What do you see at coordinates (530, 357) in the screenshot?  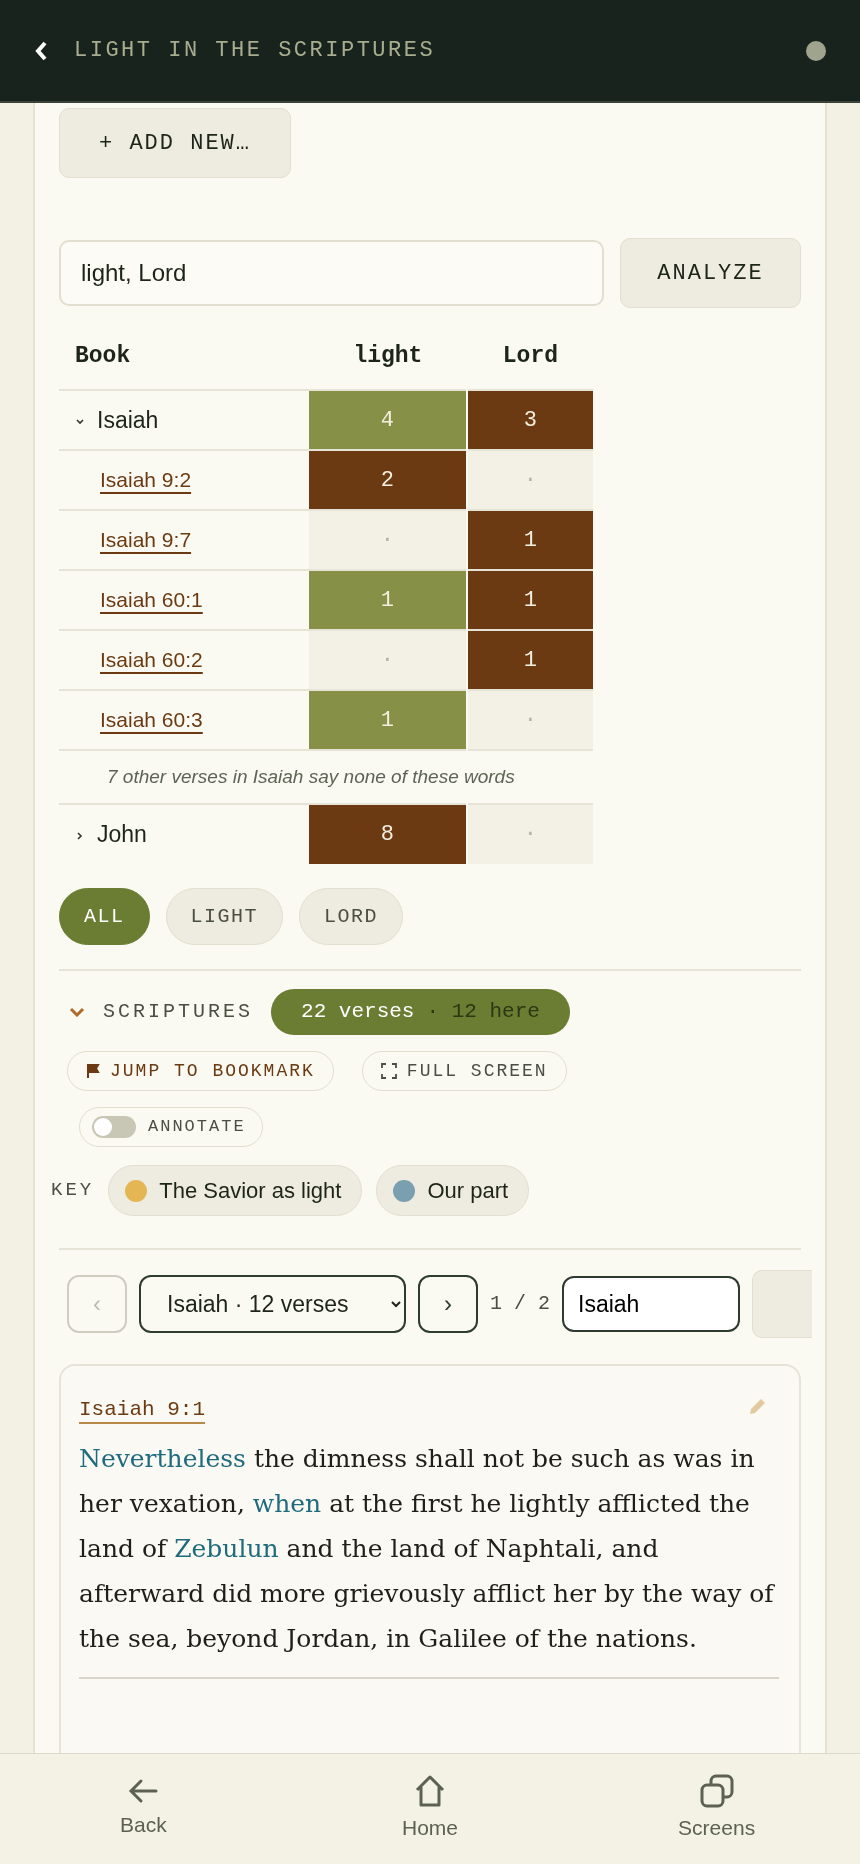 I see `column-header: Lord` at bounding box center [530, 357].